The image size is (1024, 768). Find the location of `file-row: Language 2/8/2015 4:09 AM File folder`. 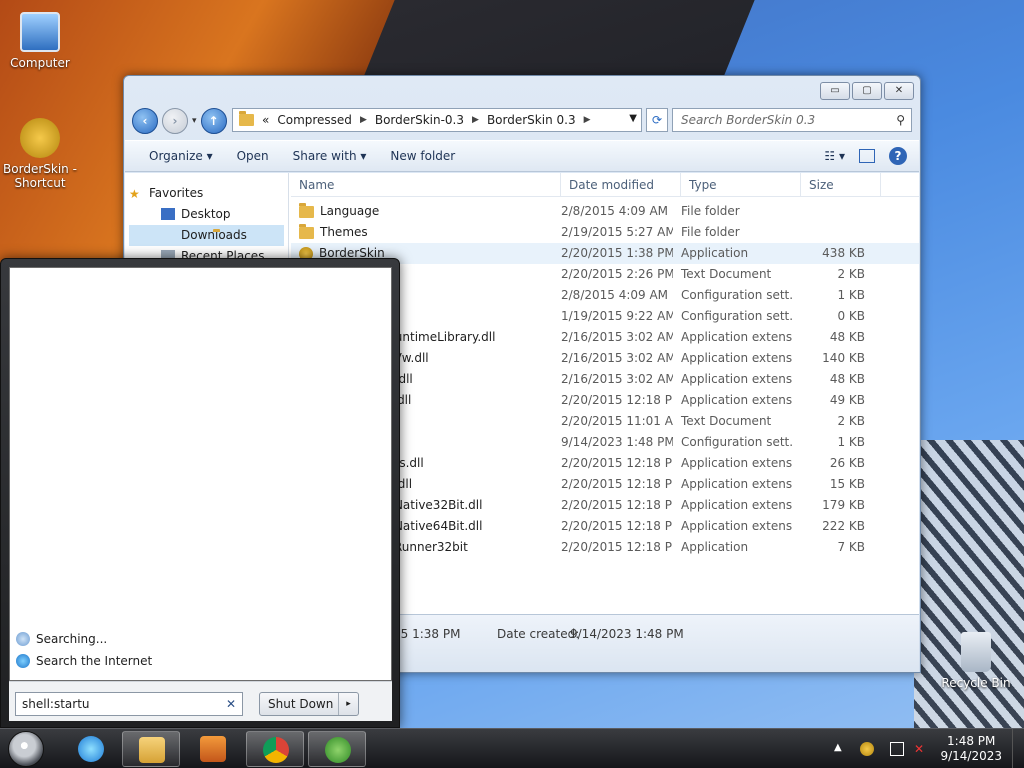

file-row: Language 2/8/2015 4:09 AM File folder is located at coordinates (605, 211).